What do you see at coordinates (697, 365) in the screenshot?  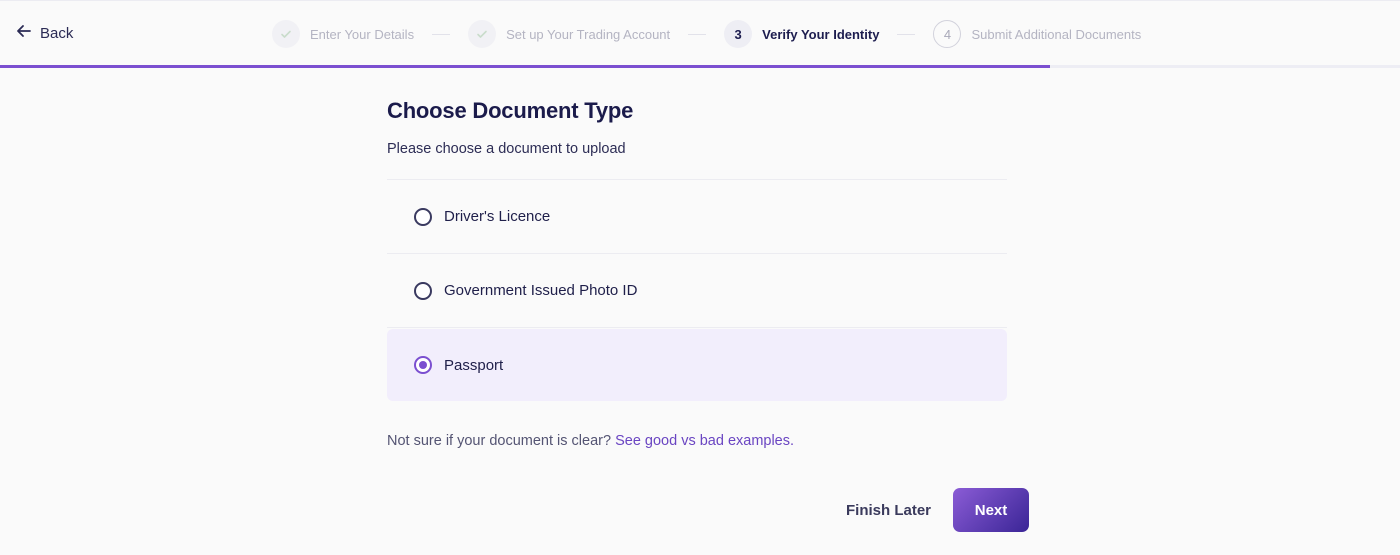 I see `option-passport: Passport` at bounding box center [697, 365].